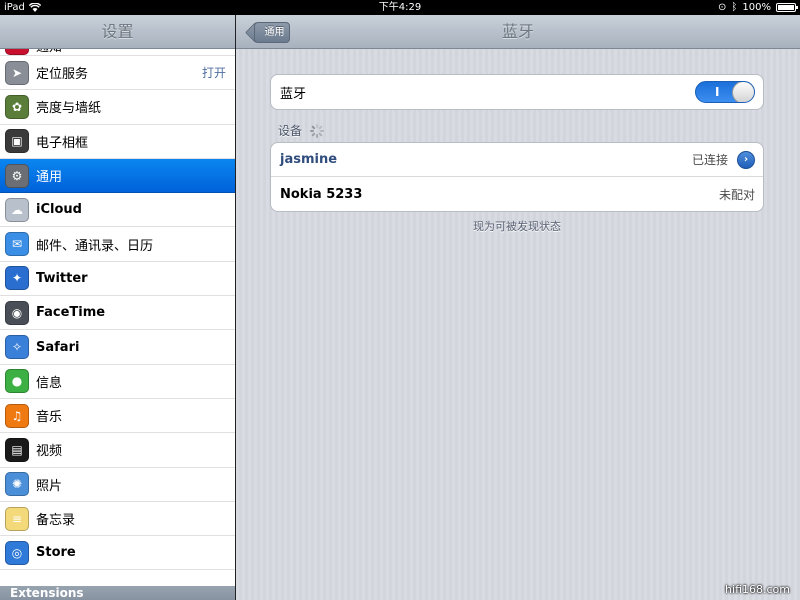 The height and width of the screenshot is (600, 800). I want to click on bluetooth-row: 蓝牙 I, so click(517, 92).